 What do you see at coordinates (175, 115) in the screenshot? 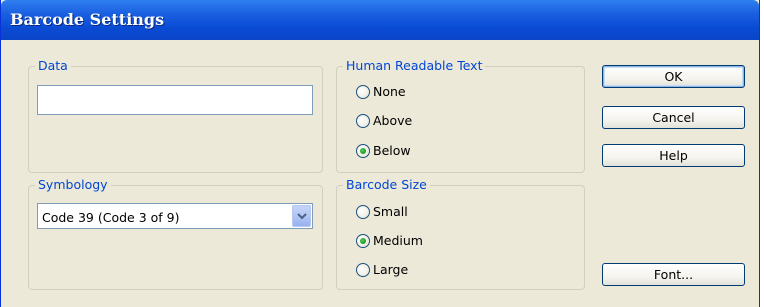
I see `data-group: Data` at bounding box center [175, 115].